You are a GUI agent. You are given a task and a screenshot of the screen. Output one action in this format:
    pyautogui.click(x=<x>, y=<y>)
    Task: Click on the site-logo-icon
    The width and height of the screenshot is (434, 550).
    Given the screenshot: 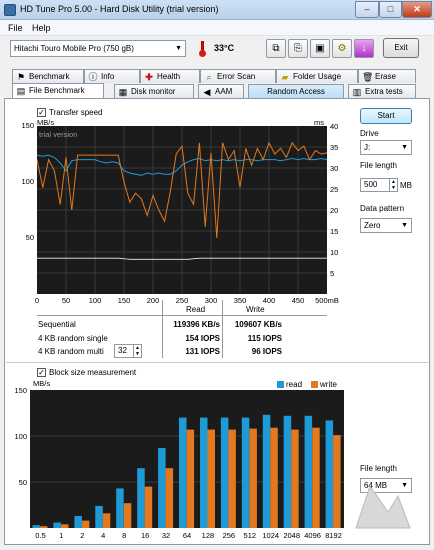 What is the action you would take?
    pyautogui.click(x=383, y=506)
    